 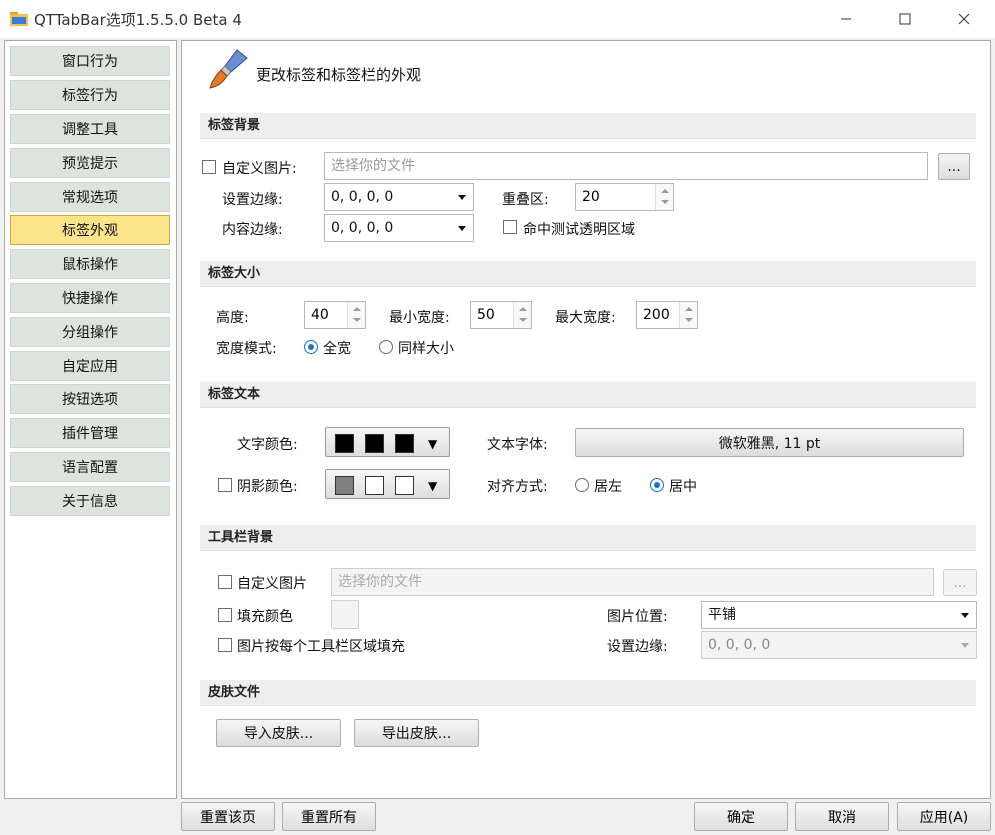 I want to click on toolbar-margin-value: 0, 0, 0, 0, so click(x=739, y=645).